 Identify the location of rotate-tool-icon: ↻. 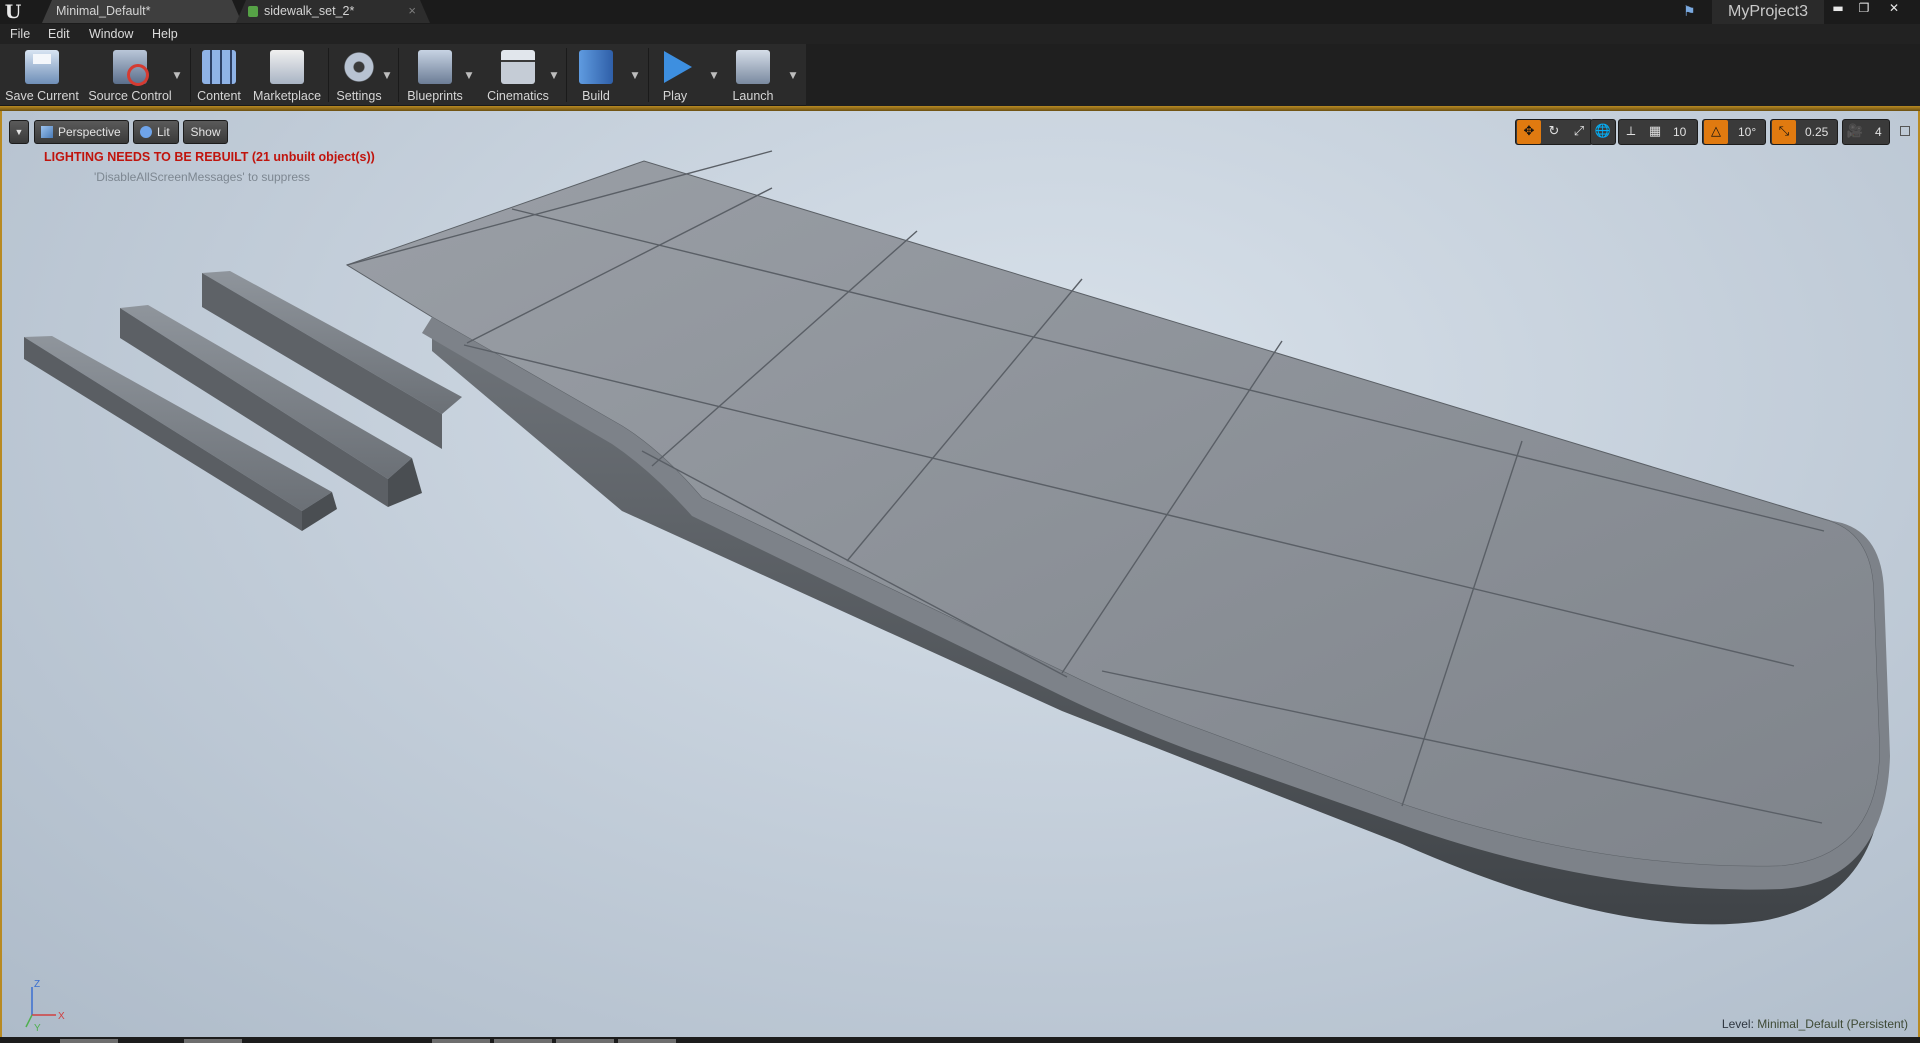
(1554, 132).